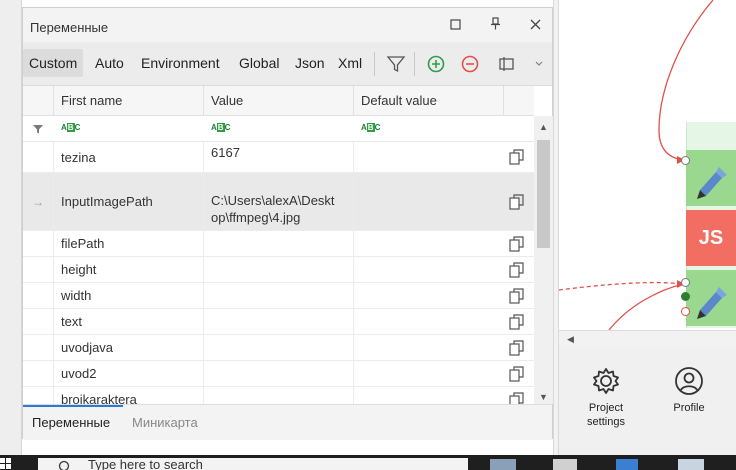  I want to click on table-row: uvodjava, so click(278, 348).